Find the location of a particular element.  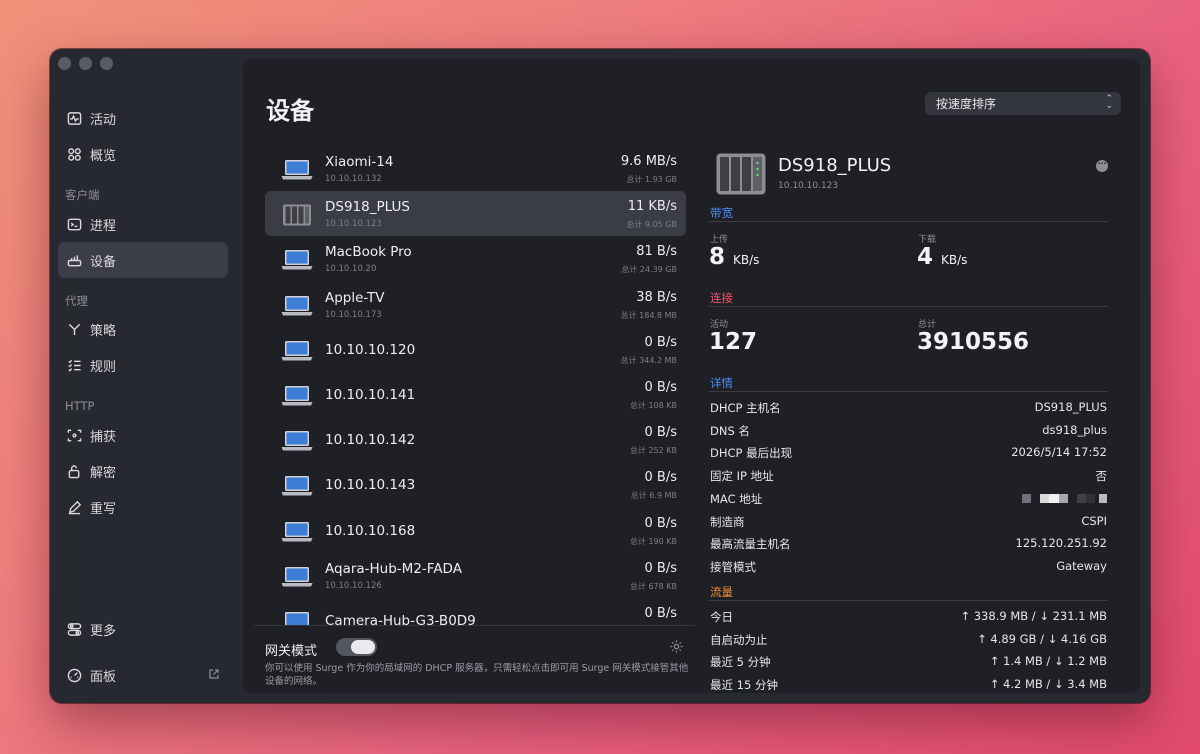

info-row: 固定 IP 地址 否 is located at coordinates (909, 479).